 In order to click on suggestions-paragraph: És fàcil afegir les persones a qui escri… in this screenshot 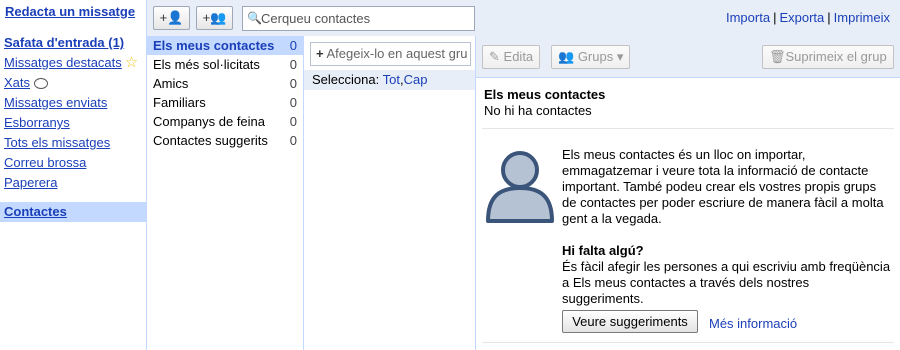, I will do `click(726, 282)`.